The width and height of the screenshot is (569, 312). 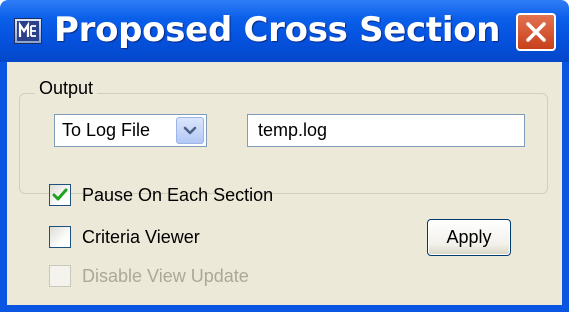 I want to click on criteria-checkbox-label: Criteria Viewer, so click(x=141, y=236).